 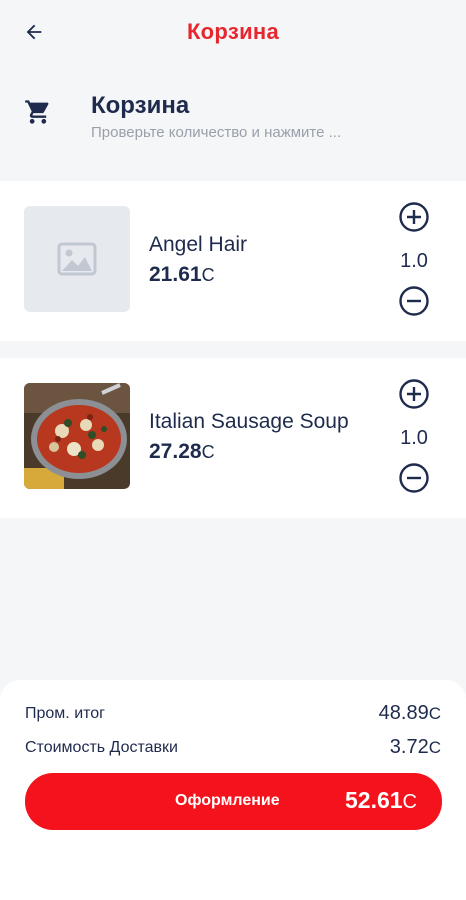 I want to click on subtotal-label: Пром. итог, so click(x=65, y=713).